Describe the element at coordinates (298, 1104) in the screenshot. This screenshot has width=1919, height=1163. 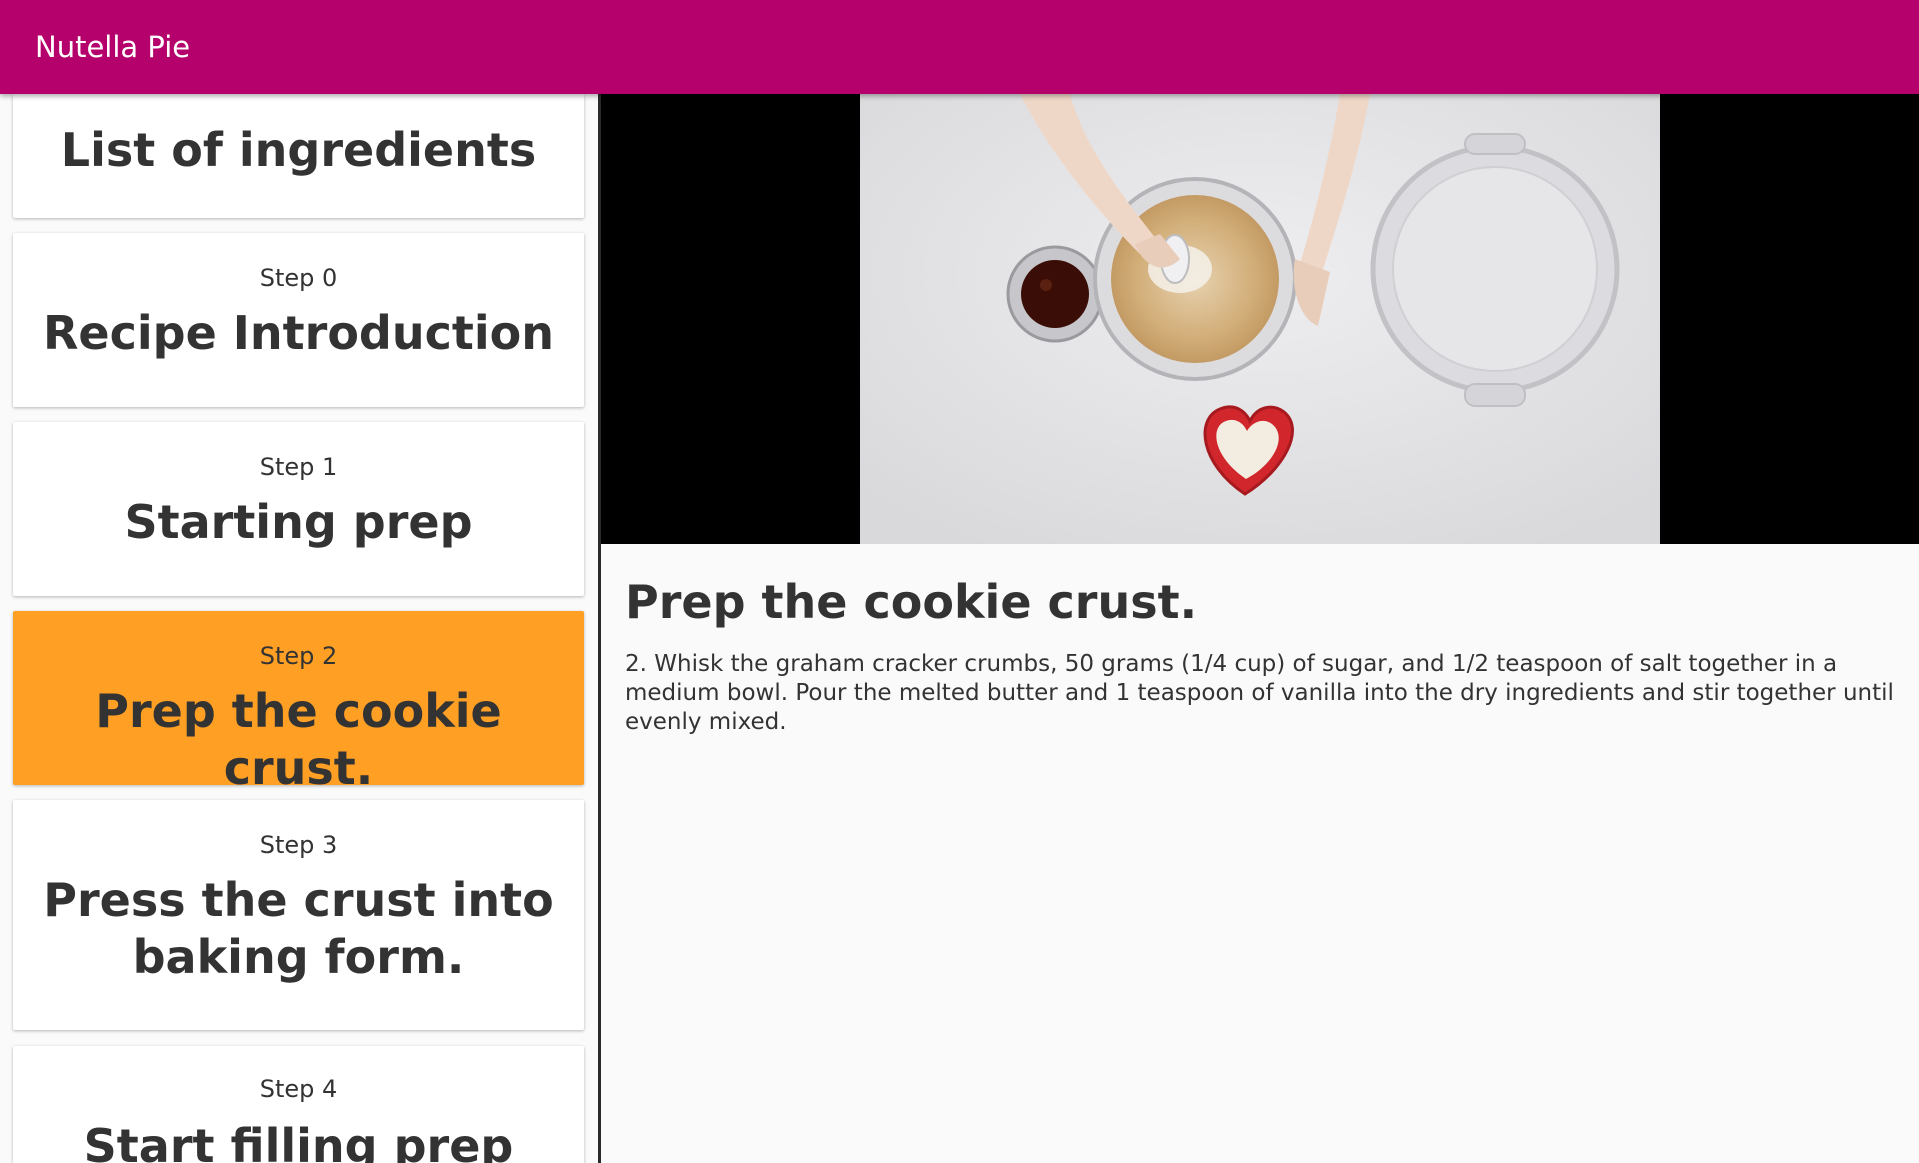
I see `step-card-4: Step 4 Start filling prep` at that location.